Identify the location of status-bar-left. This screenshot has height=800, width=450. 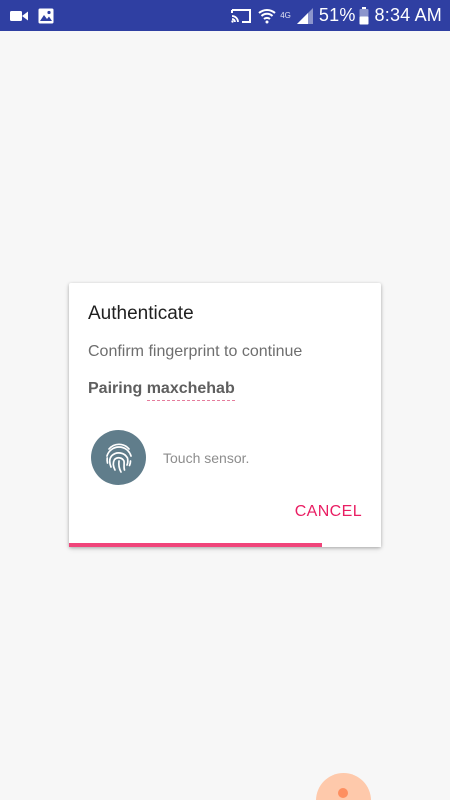
(37, 16).